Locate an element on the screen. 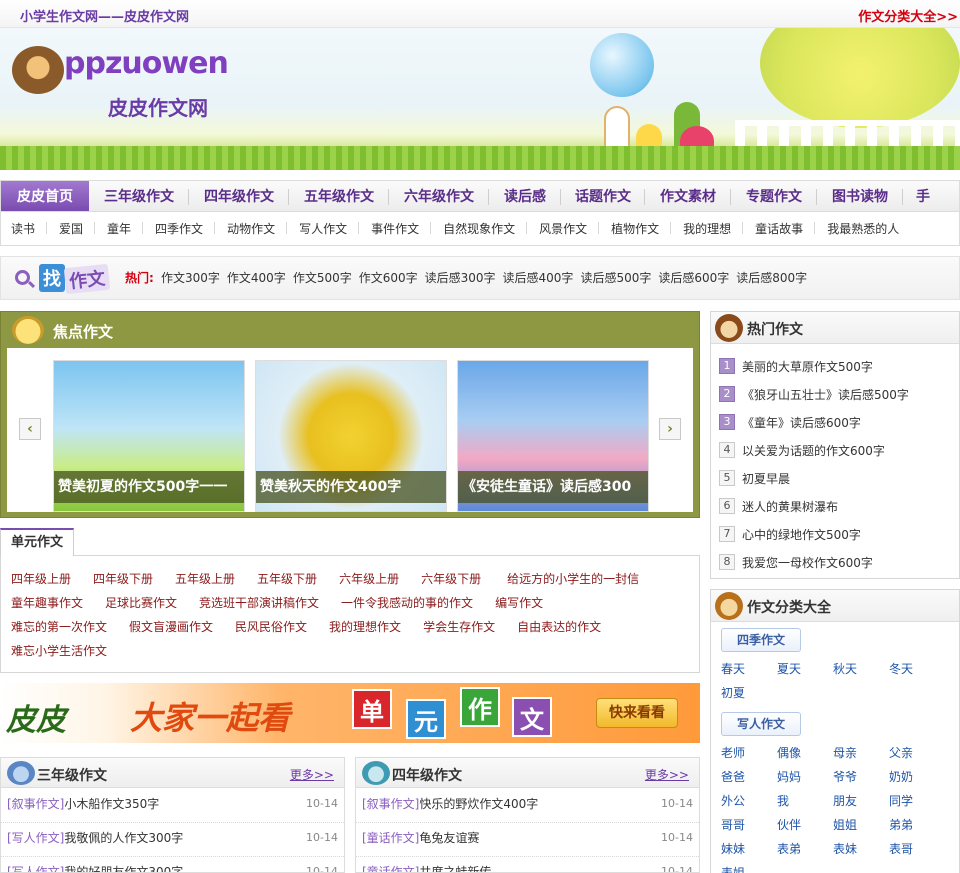  hot-item-title: 以关爱为话题的作文600字 is located at coordinates (813, 450).